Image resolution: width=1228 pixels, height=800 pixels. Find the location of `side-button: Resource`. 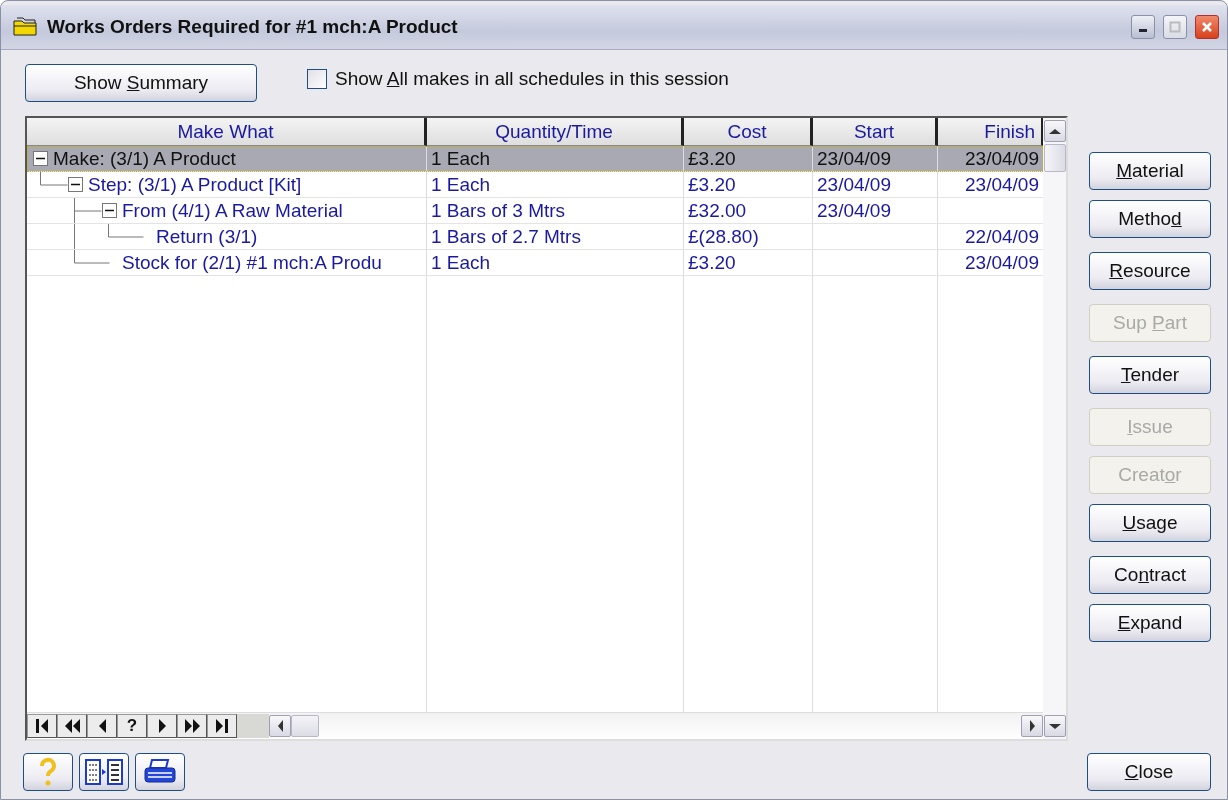

side-button: Resource is located at coordinates (1150, 271).